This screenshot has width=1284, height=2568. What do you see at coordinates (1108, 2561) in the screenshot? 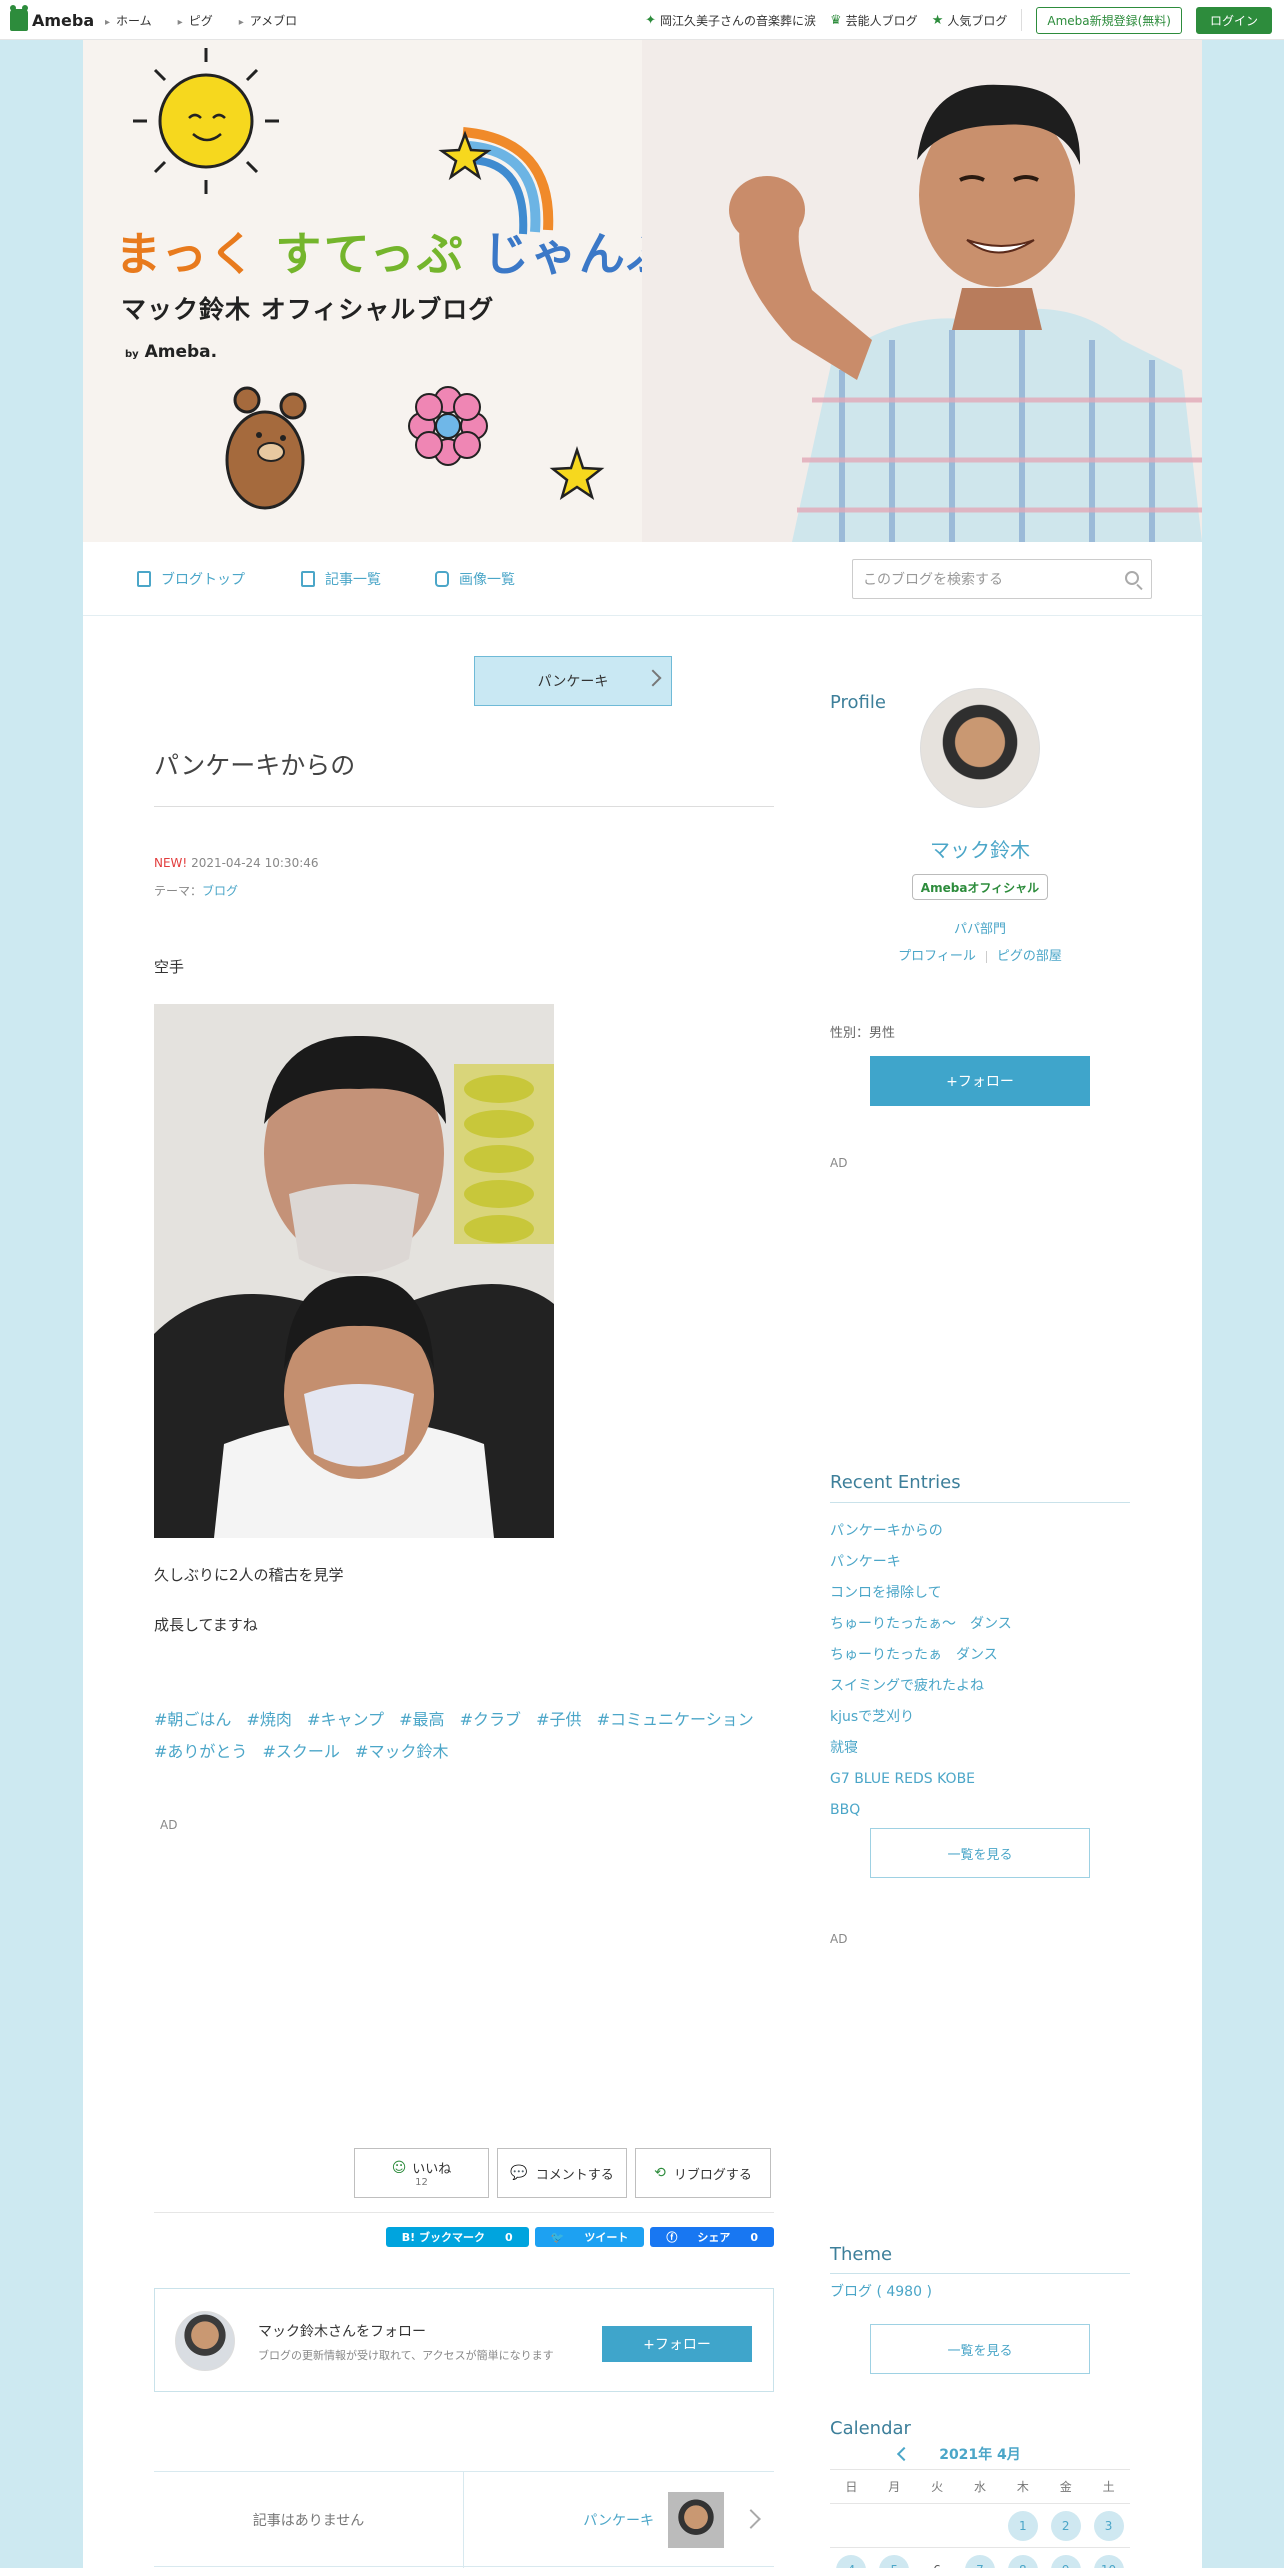
I see `calendar-day-link: 10` at bounding box center [1108, 2561].